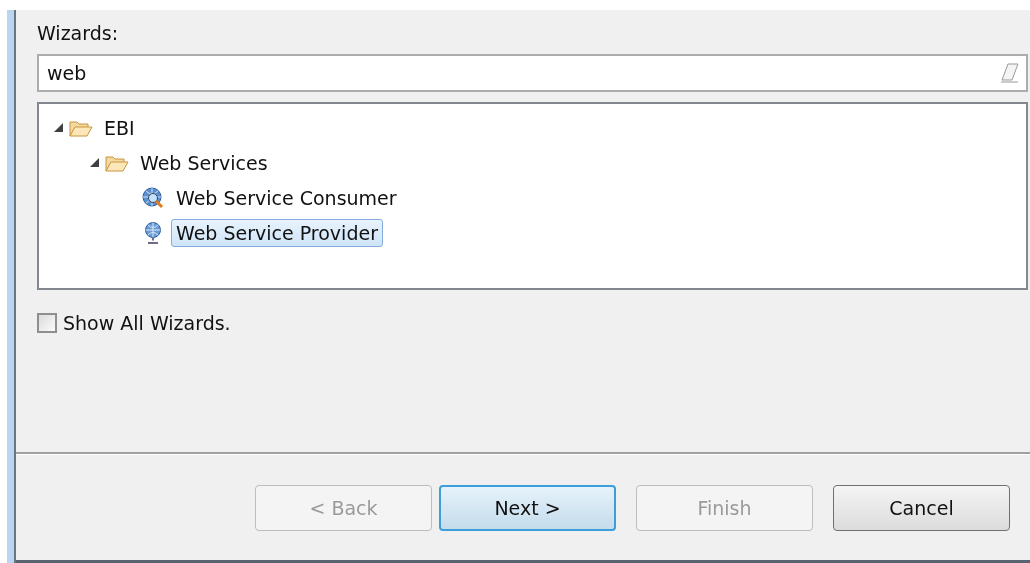 The height and width of the screenshot is (563, 1030). What do you see at coordinates (153, 197) in the screenshot?
I see `globe-magnifier-icon` at bounding box center [153, 197].